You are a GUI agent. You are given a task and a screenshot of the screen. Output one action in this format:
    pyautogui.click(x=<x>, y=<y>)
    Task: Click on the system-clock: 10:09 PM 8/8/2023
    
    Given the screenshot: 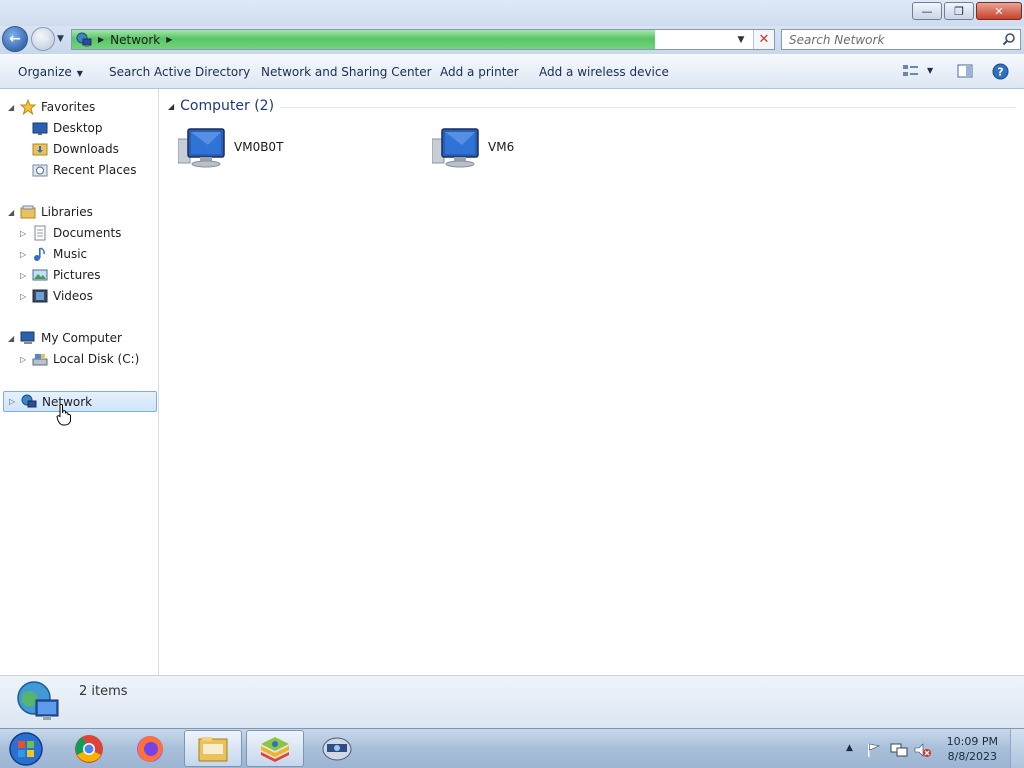 What is the action you would take?
    pyautogui.click(x=972, y=749)
    